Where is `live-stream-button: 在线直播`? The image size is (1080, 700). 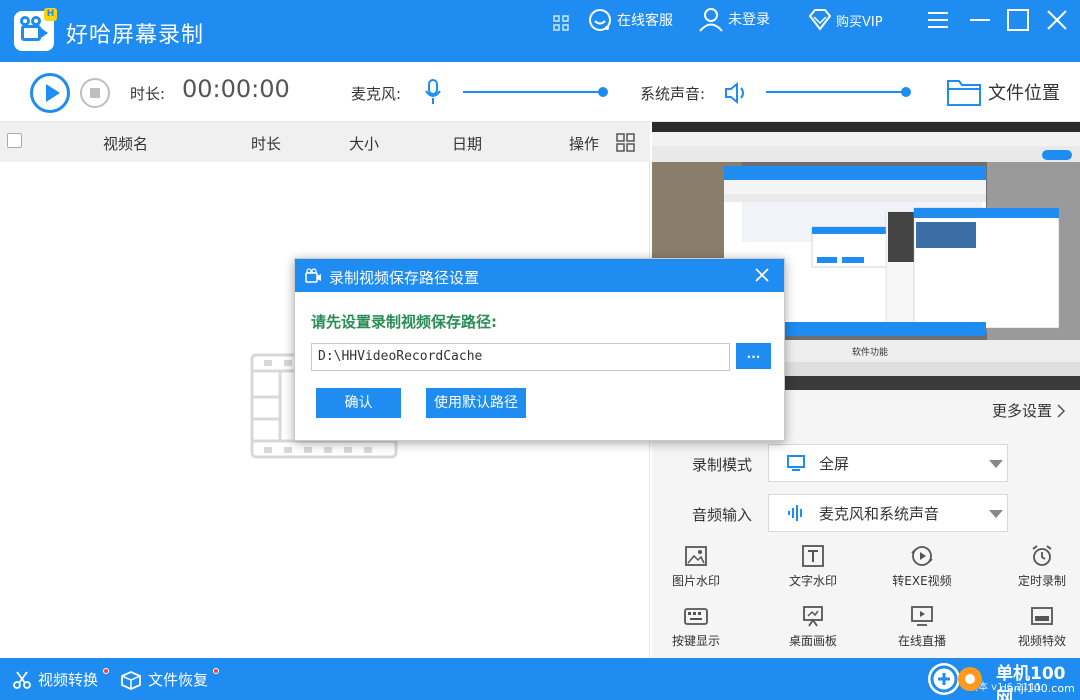
live-stream-button: 在线直播 is located at coordinates (922, 626).